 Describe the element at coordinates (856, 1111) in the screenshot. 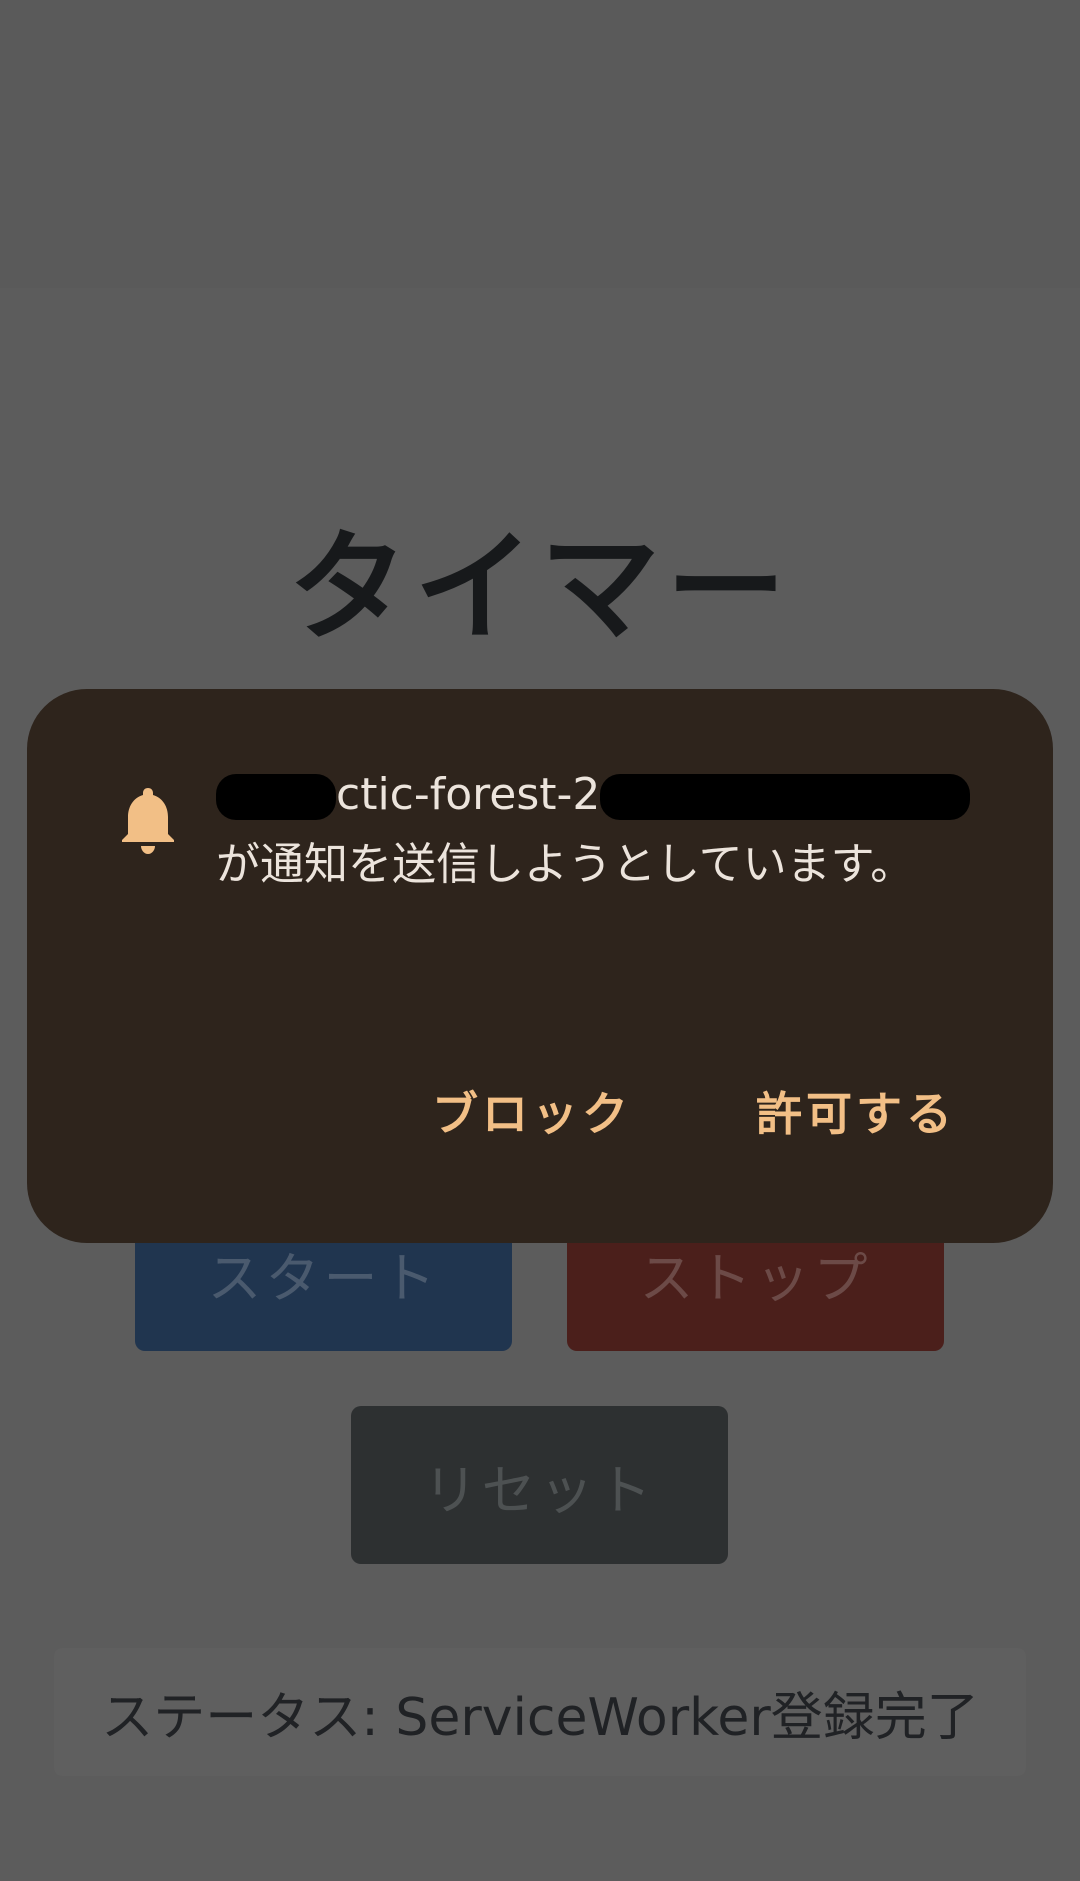

I see `allow-button: 許可する` at that location.